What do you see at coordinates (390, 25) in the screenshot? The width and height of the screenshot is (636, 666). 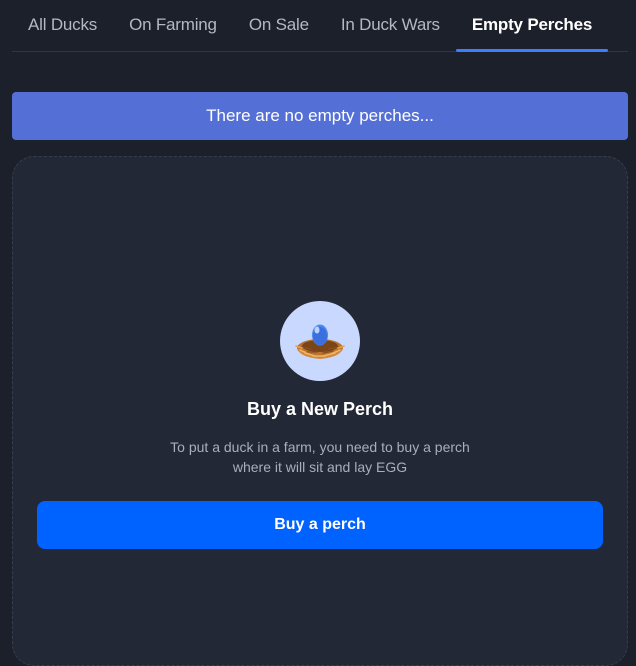 I see `tab-in-duck-wars: In Duck Wars` at bounding box center [390, 25].